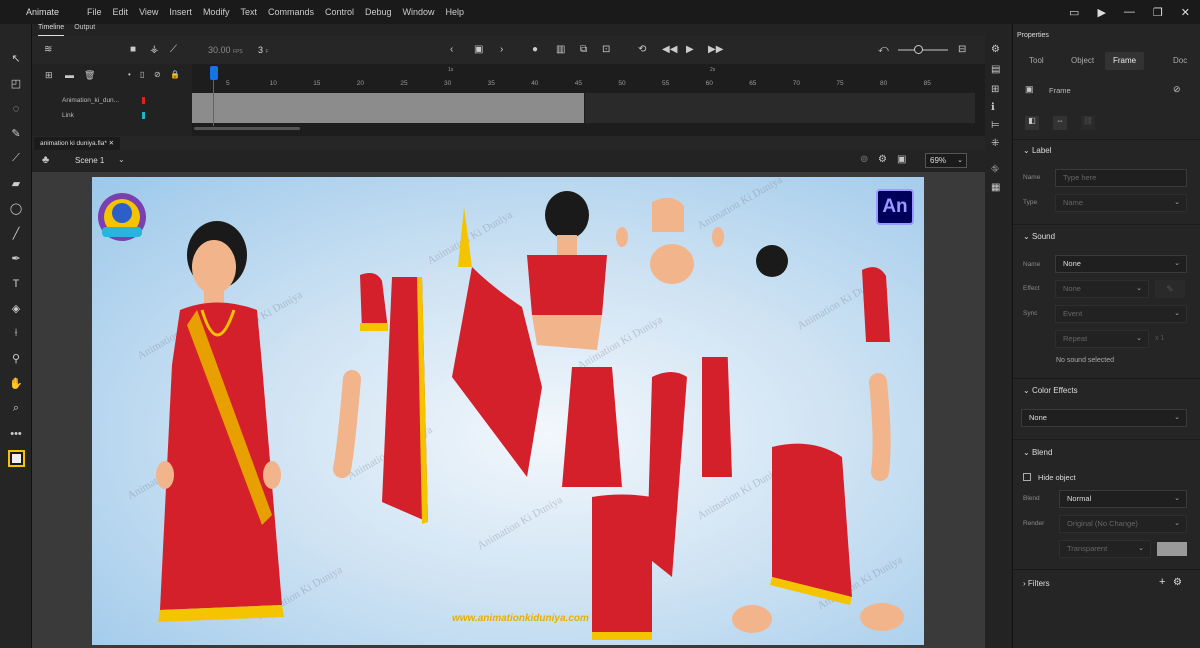 The image size is (1200, 648). Describe the element at coordinates (157, 74) in the screenshot. I see `visibility-icon: ⊘` at that location.